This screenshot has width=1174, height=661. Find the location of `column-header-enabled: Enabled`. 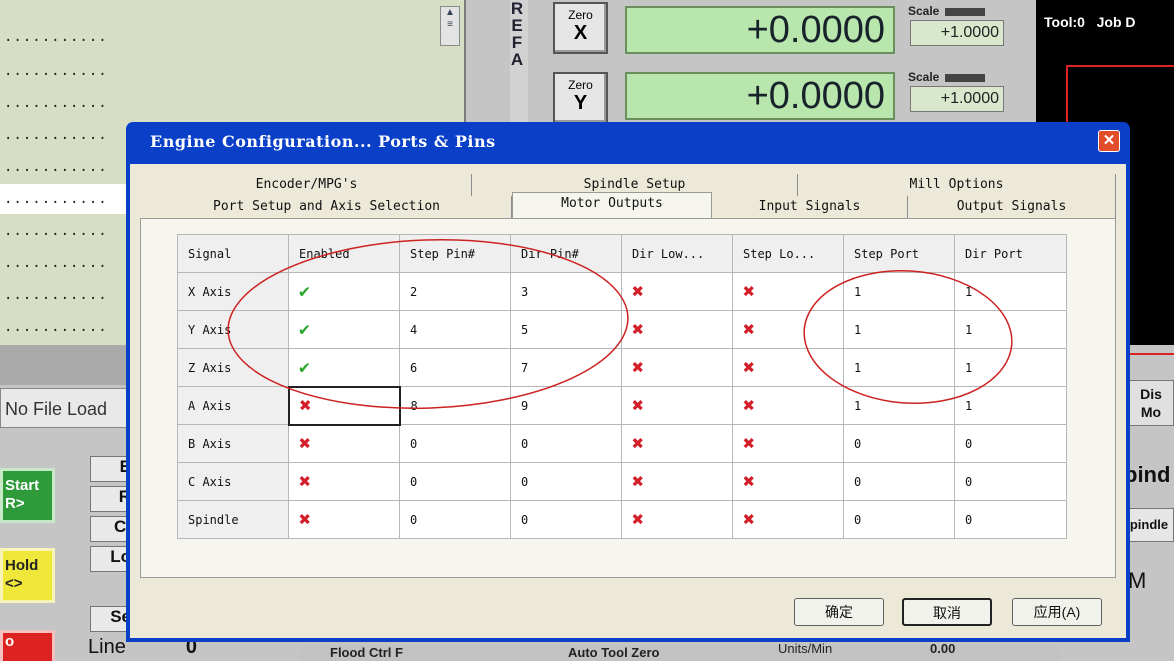

column-header-enabled: Enabled is located at coordinates (344, 253).